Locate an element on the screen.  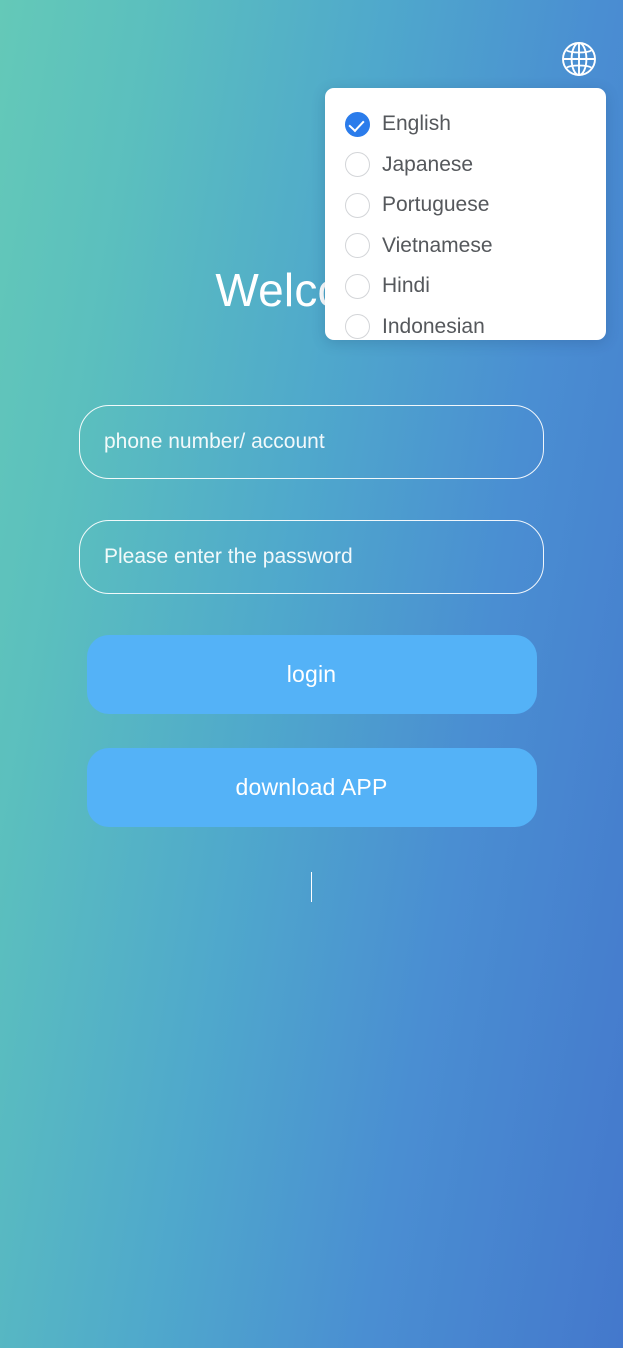
language-option-label: Vietnamese is located at coordinates (437, 245).